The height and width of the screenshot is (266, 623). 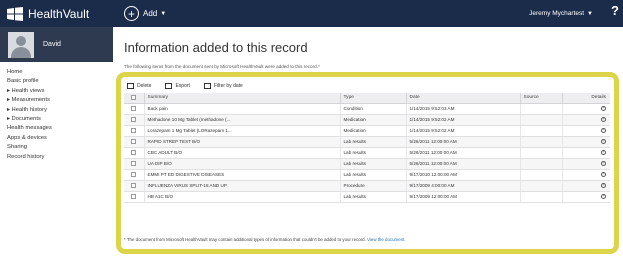 I want to click on sidebar-item-documents: ▸ Documents, so click(x=59, y=119).